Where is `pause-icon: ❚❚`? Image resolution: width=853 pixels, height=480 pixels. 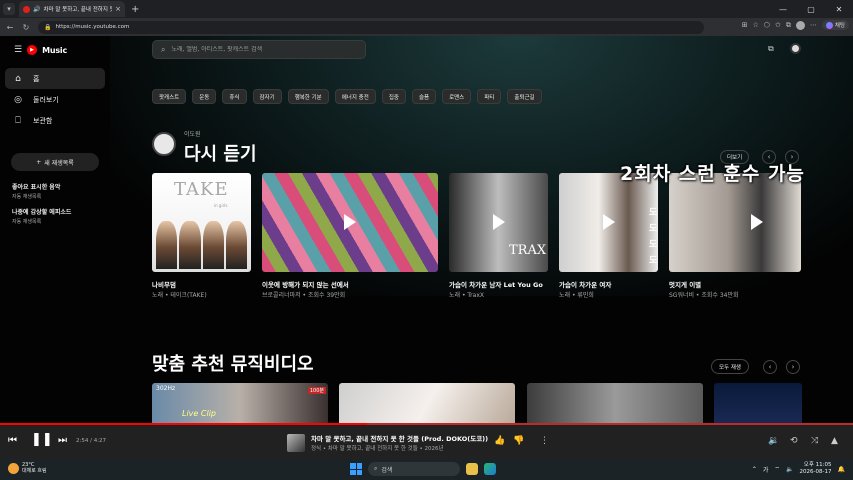
pause-icon: ❚❚ is located at coordinates (42, 439).